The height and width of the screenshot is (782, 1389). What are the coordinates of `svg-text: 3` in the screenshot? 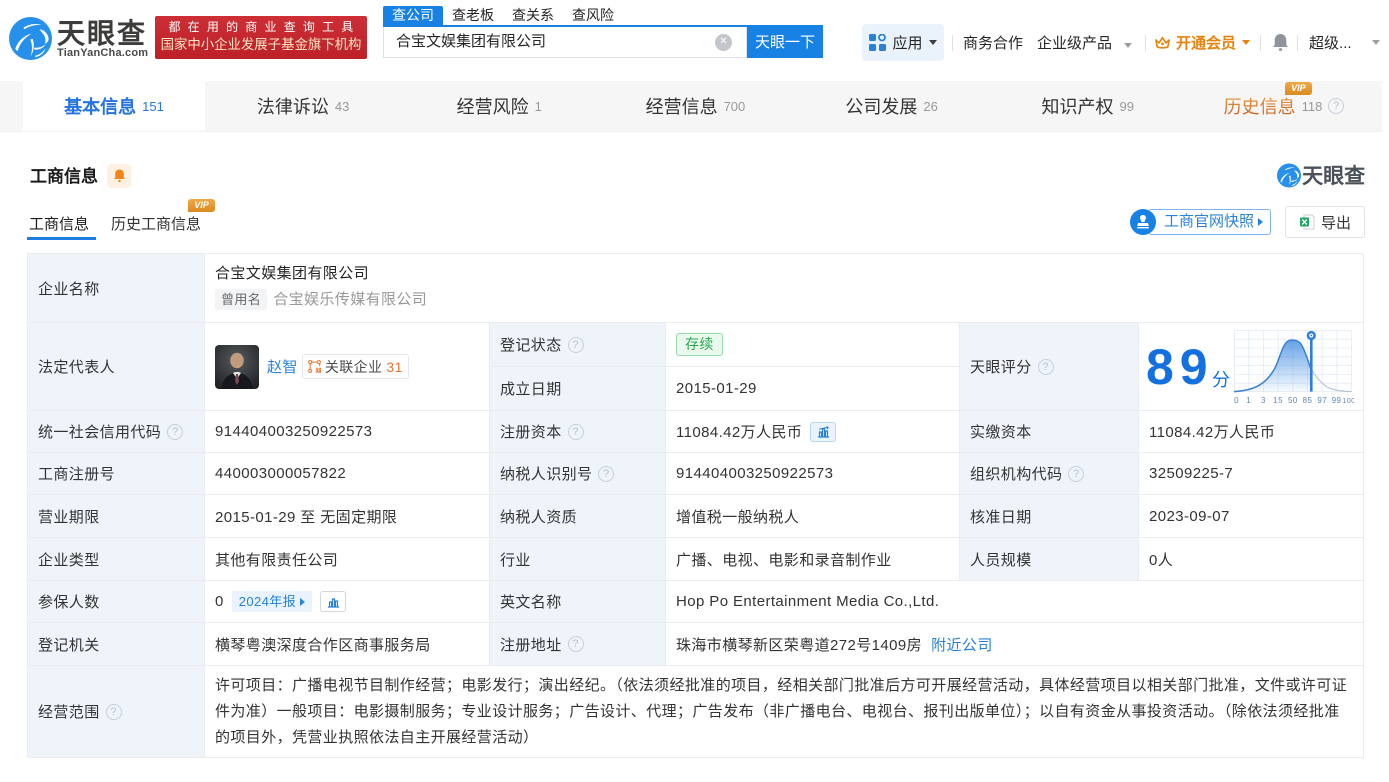 It's located at (1263, 400).